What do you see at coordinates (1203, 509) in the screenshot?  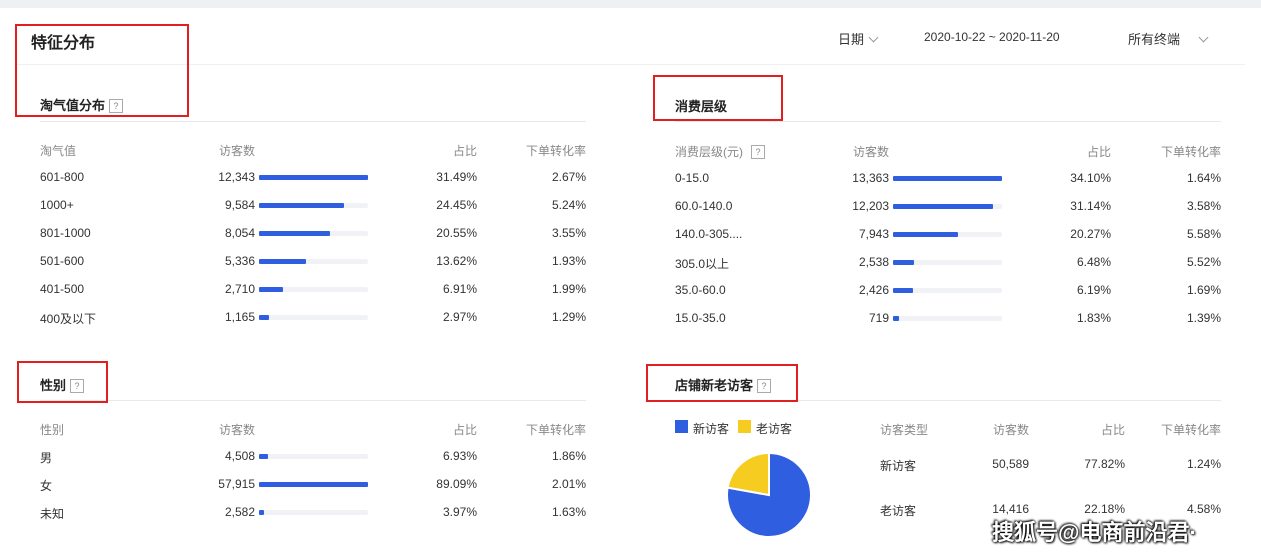 I see `row-conv: 4.58%` at bounding box center [1203, 509].